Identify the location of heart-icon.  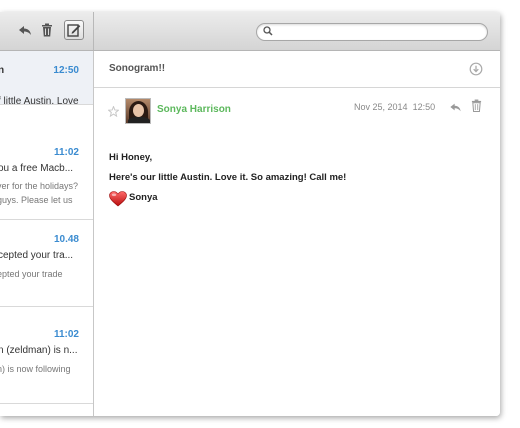
(118, 200).